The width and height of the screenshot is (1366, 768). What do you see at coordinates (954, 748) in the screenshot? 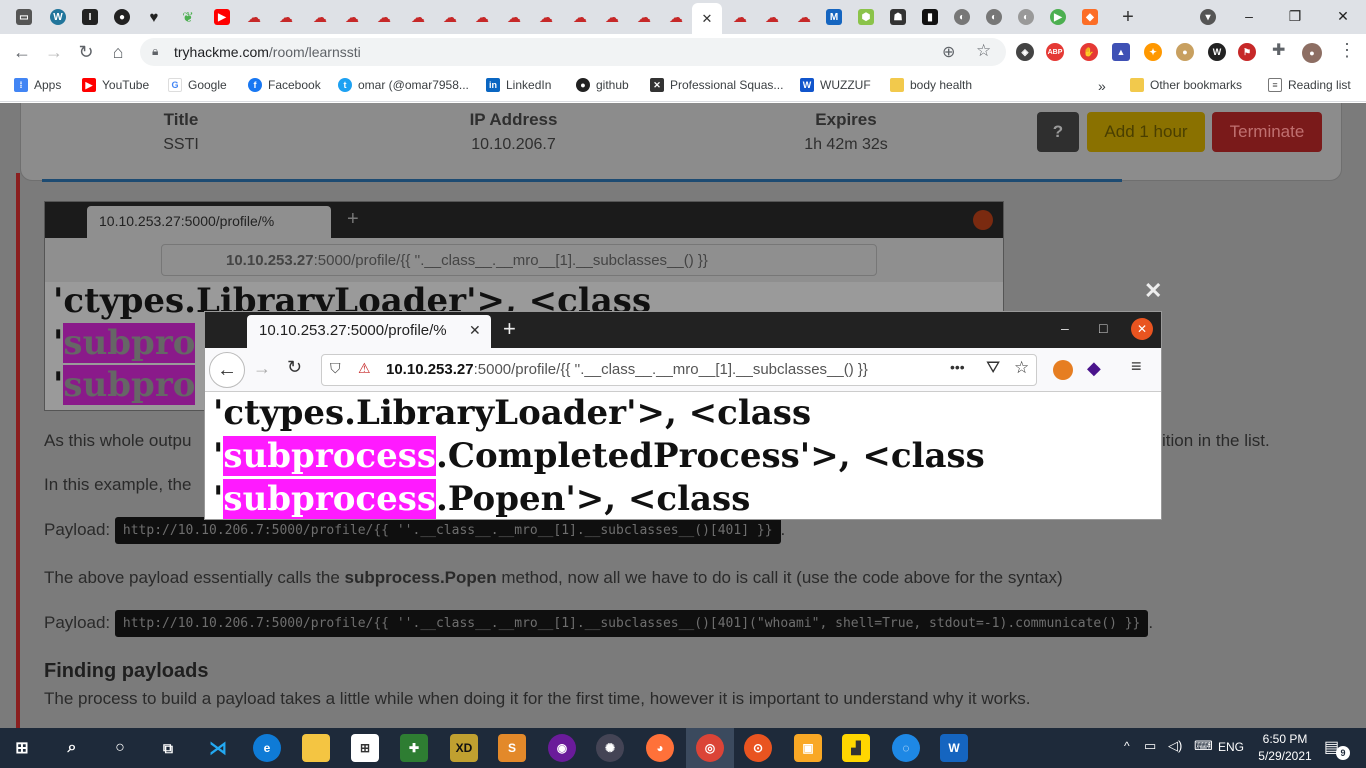
I see `taskbar-word: W` at bounding box center [954, 748].